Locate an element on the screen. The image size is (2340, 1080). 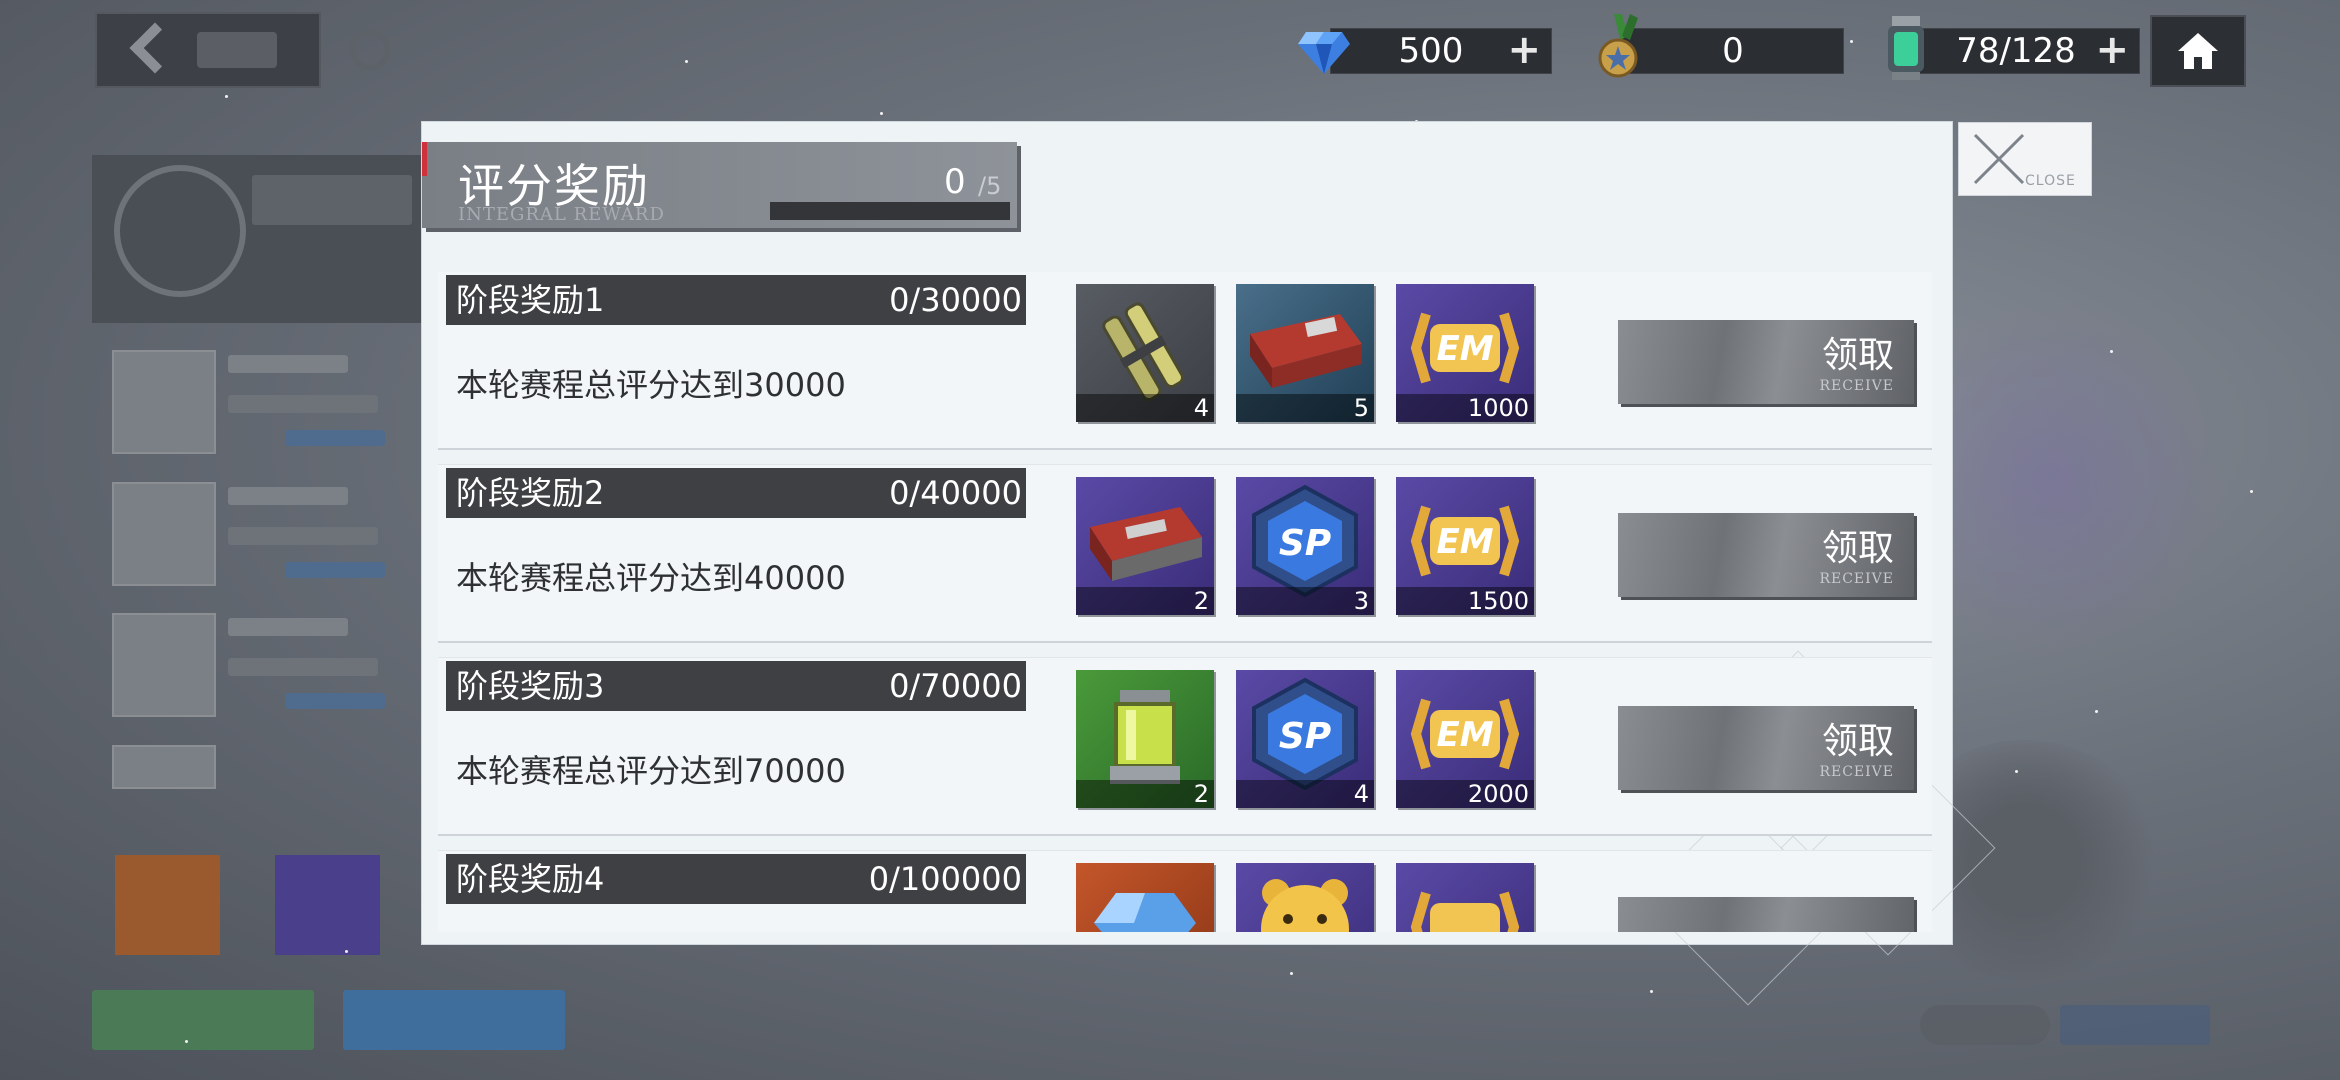
bg-green-button is located at coordinates (203, 1020).